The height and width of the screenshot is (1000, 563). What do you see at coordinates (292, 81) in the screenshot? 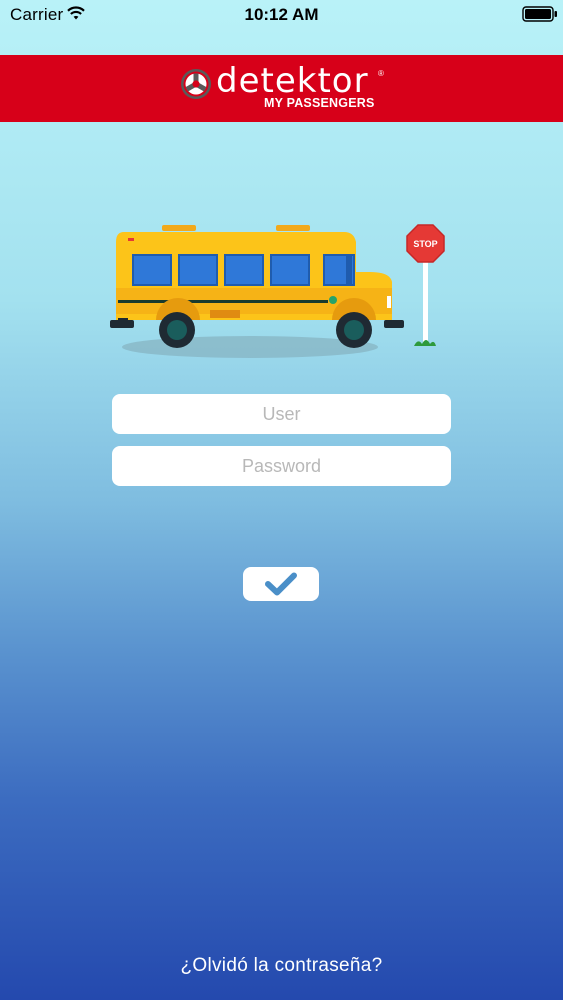
I see `brand-name: detektor` at bounding box center [292, 81].